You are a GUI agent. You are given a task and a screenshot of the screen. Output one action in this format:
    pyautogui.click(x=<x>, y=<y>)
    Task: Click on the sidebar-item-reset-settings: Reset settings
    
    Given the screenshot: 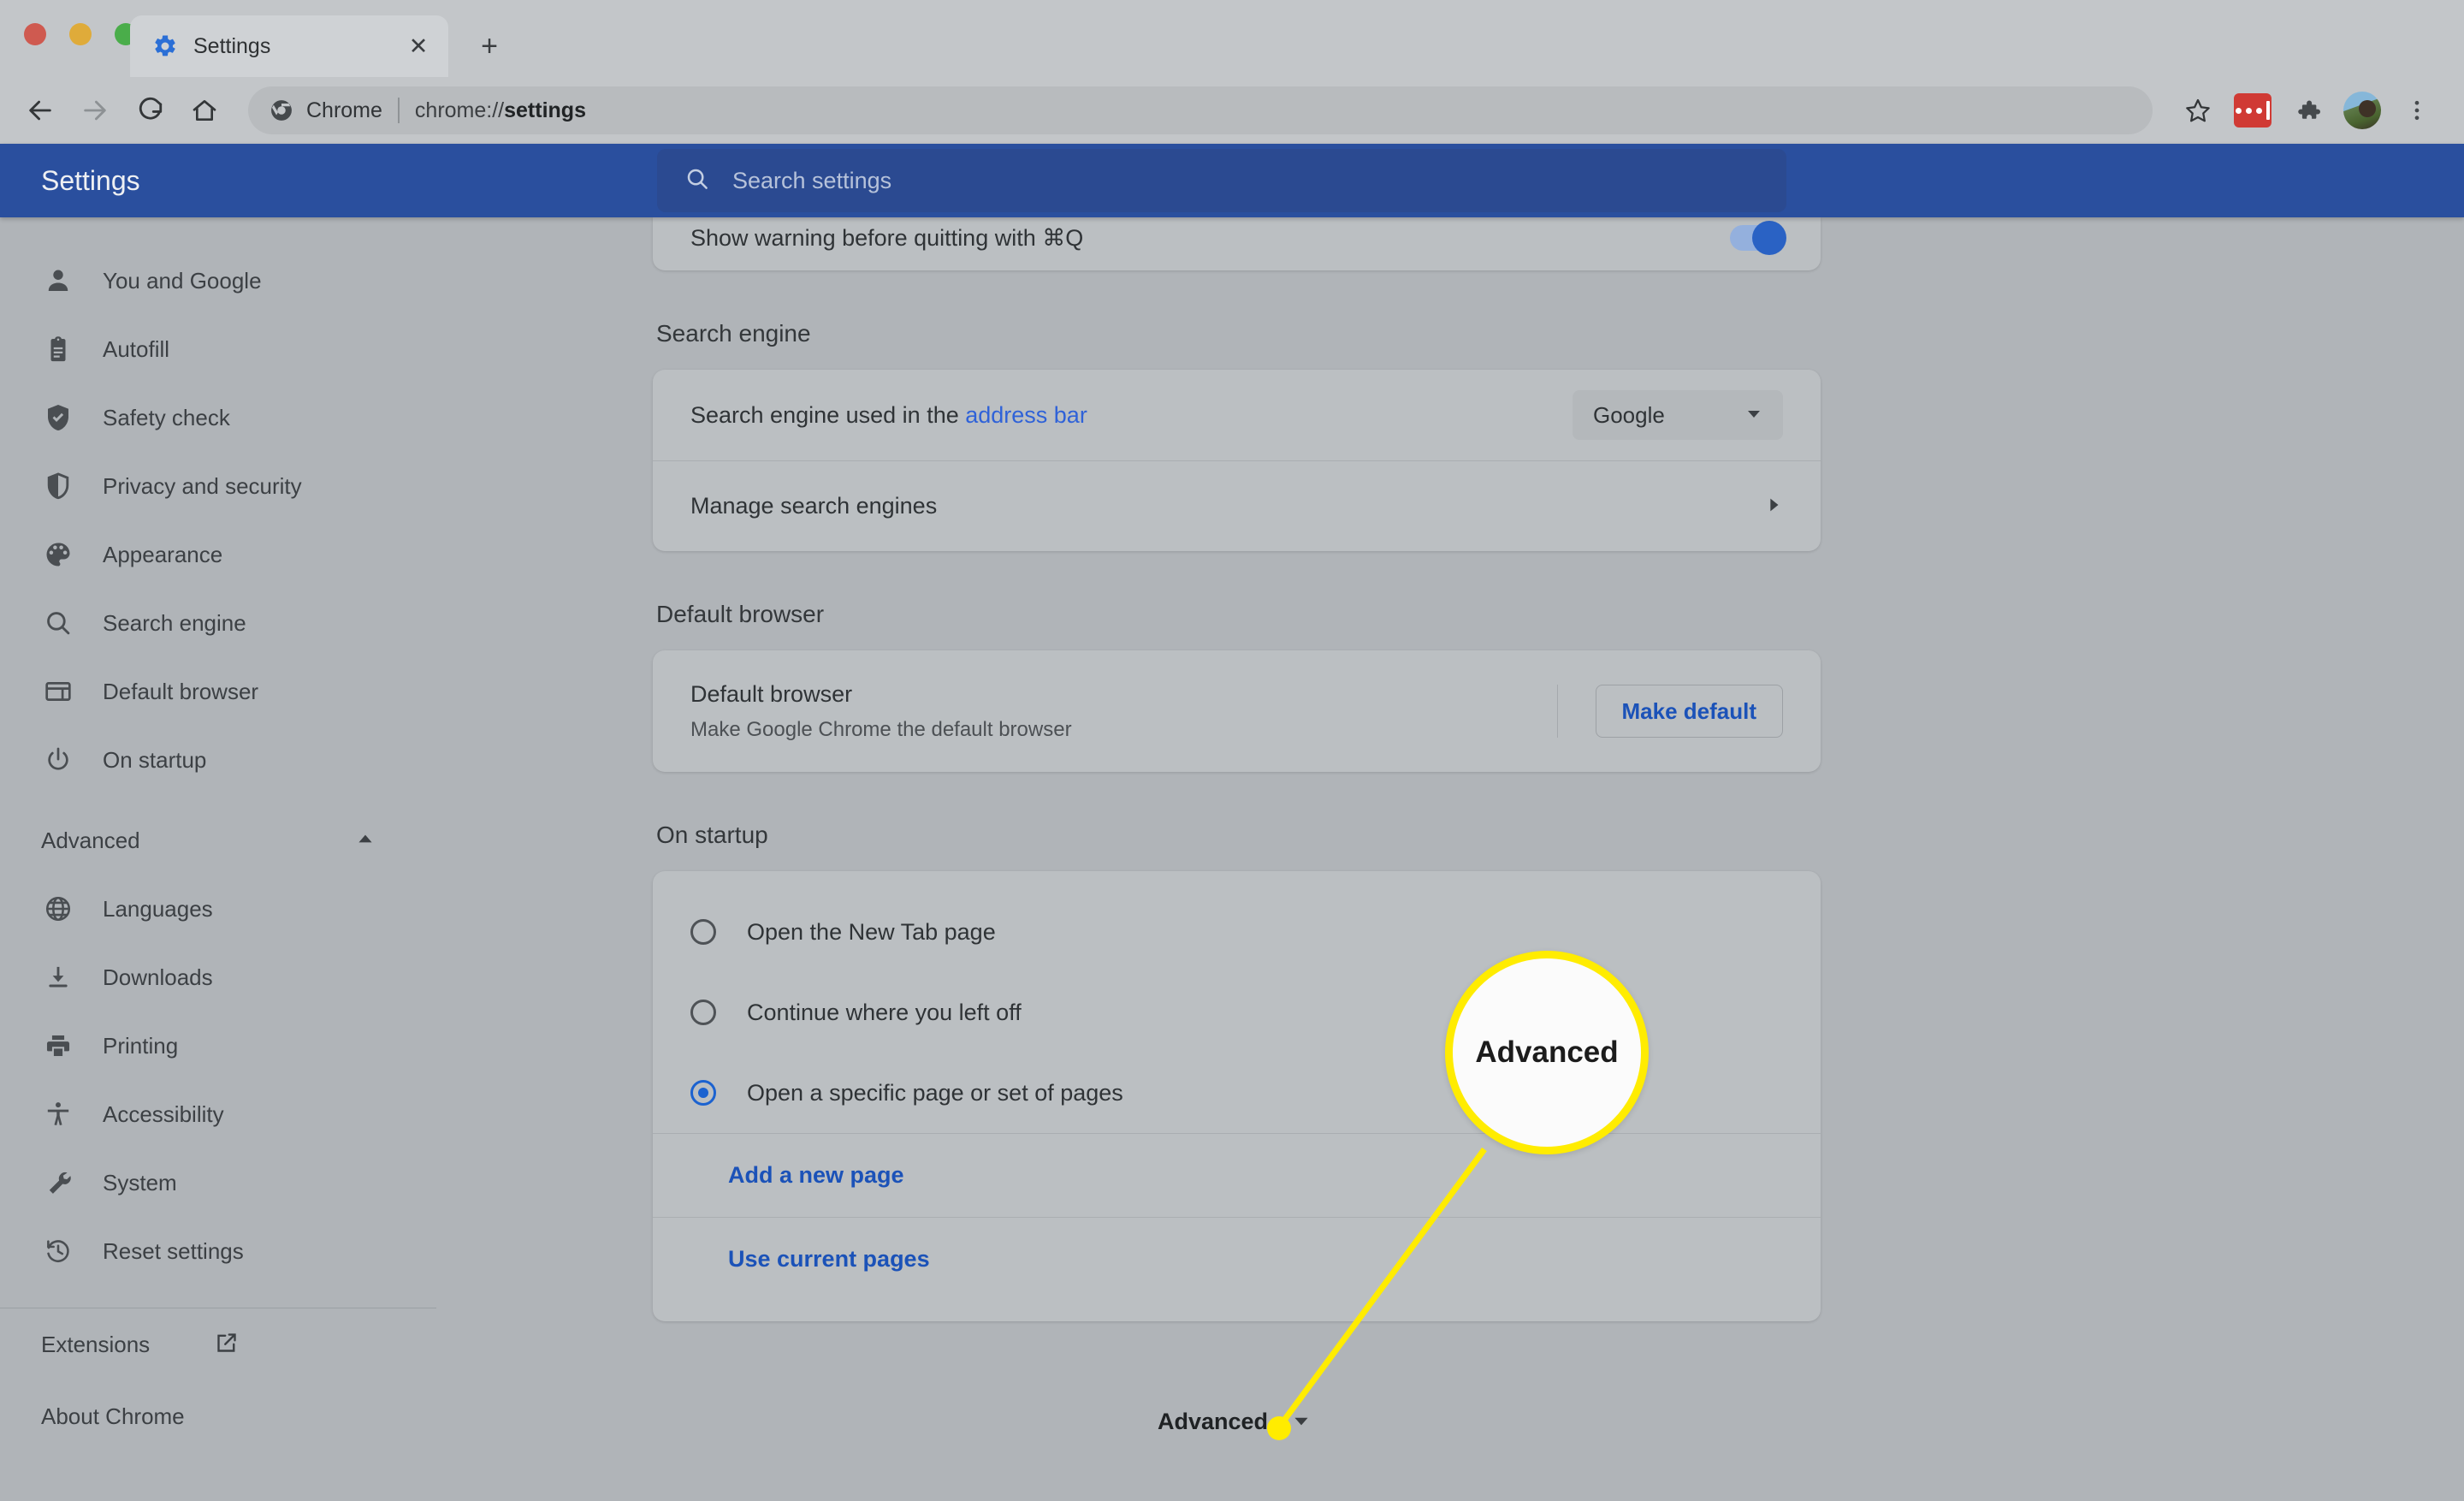 What is the action you would take?
    pyautogui.click(x=218, y=1251)
    